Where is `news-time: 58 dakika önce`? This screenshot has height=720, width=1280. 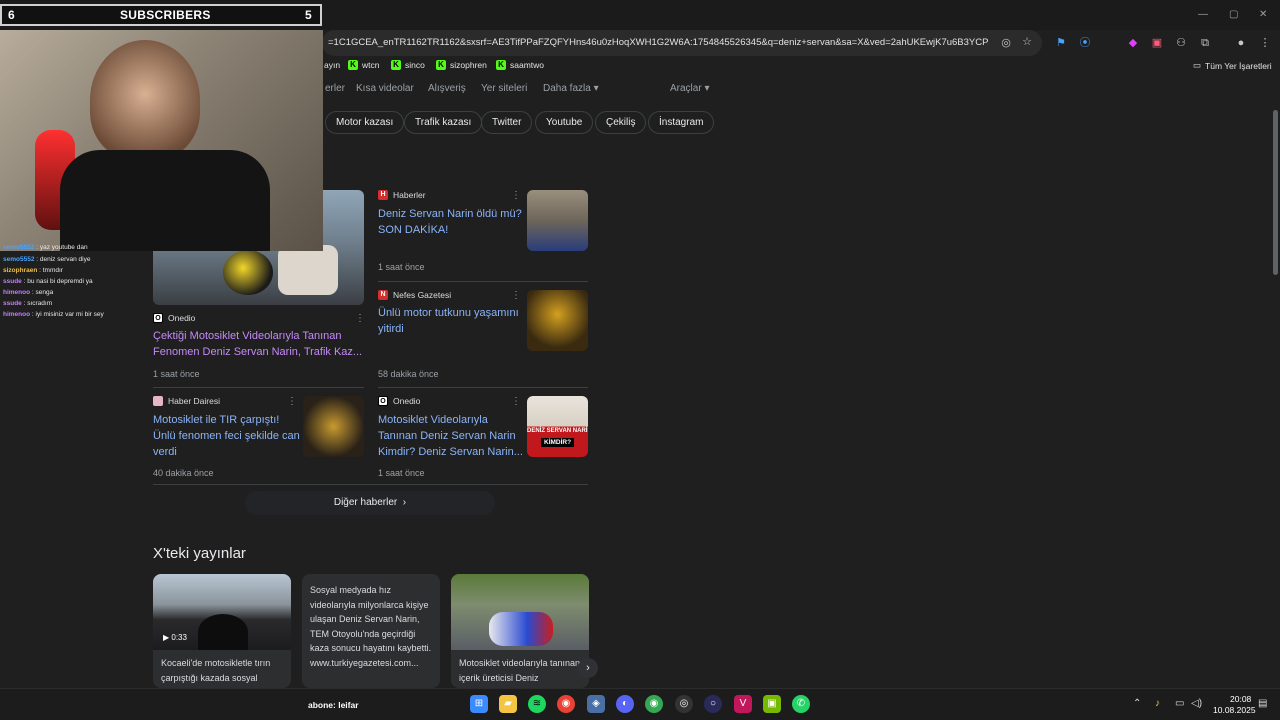
news-time: 58 dakika önce is located at coordinates (408, 374).